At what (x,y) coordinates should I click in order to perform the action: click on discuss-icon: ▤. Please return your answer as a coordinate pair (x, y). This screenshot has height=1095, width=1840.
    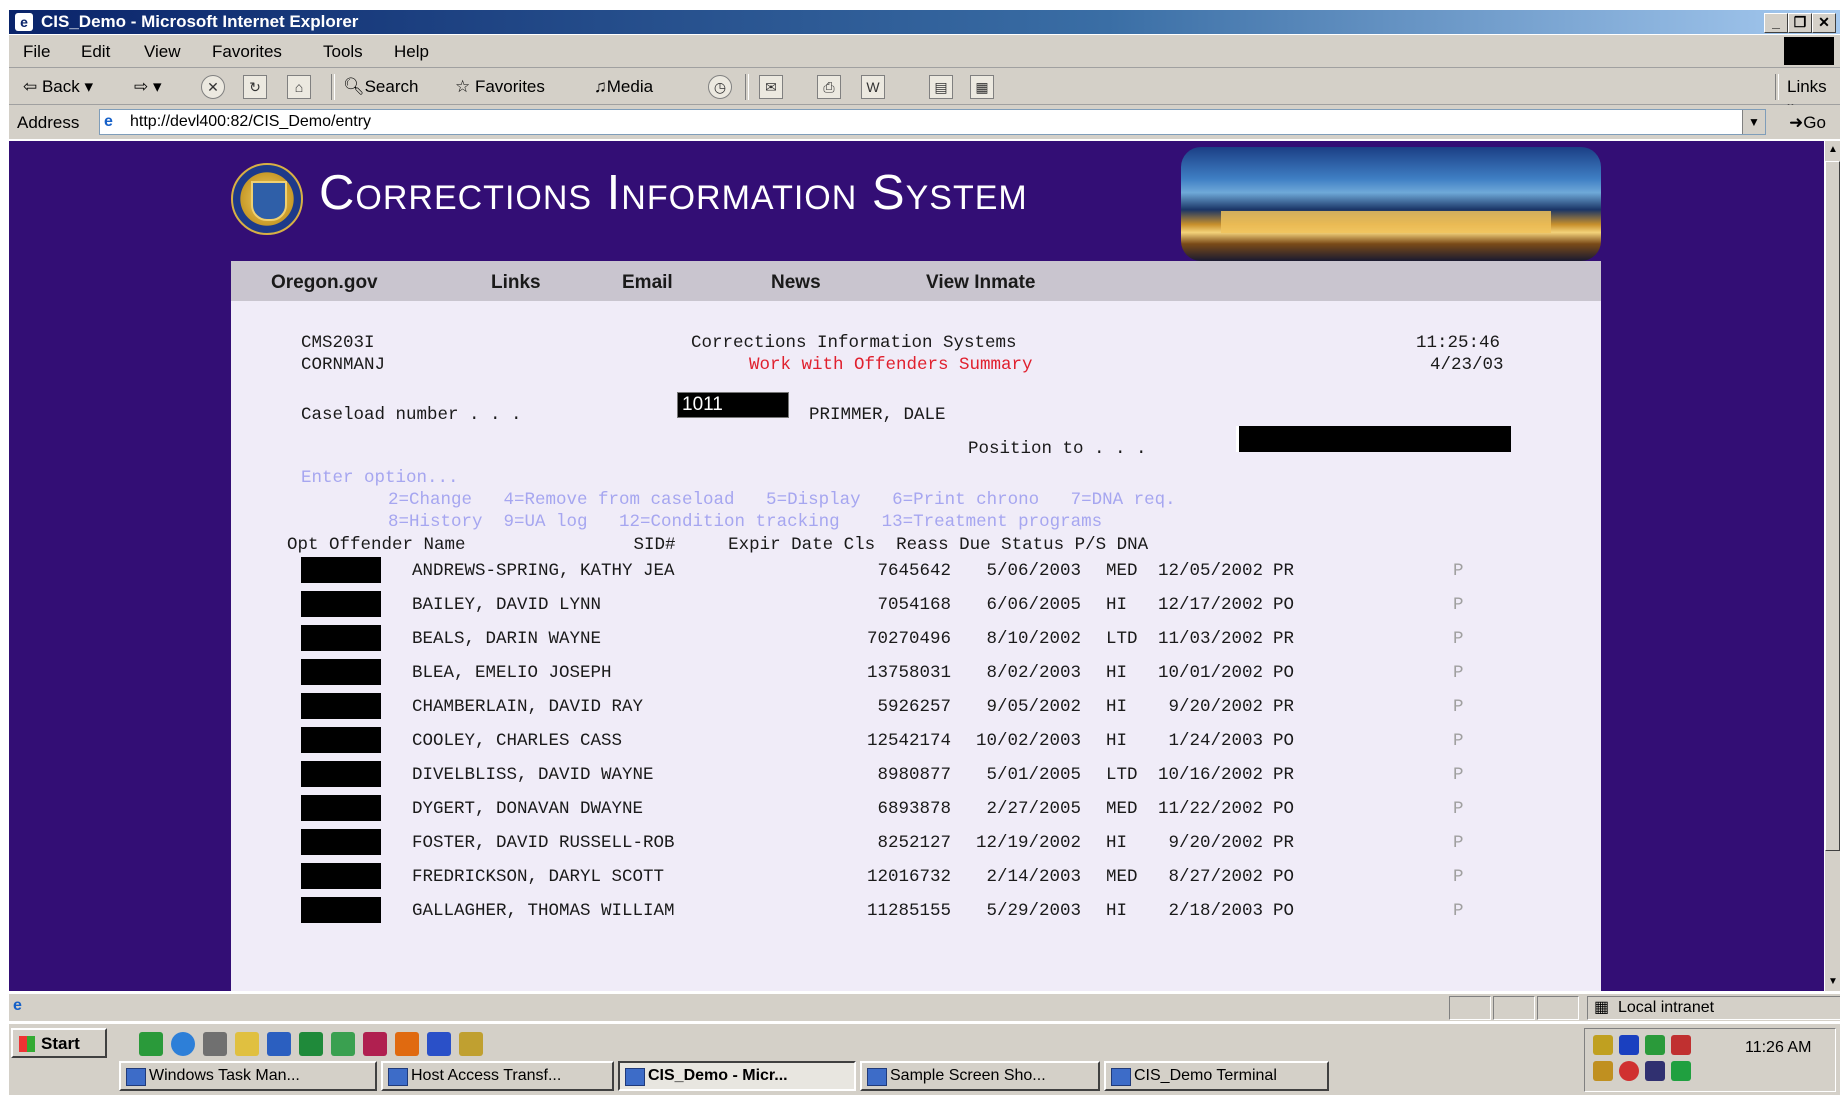
    Looking at the image, I should click on (941, 87).